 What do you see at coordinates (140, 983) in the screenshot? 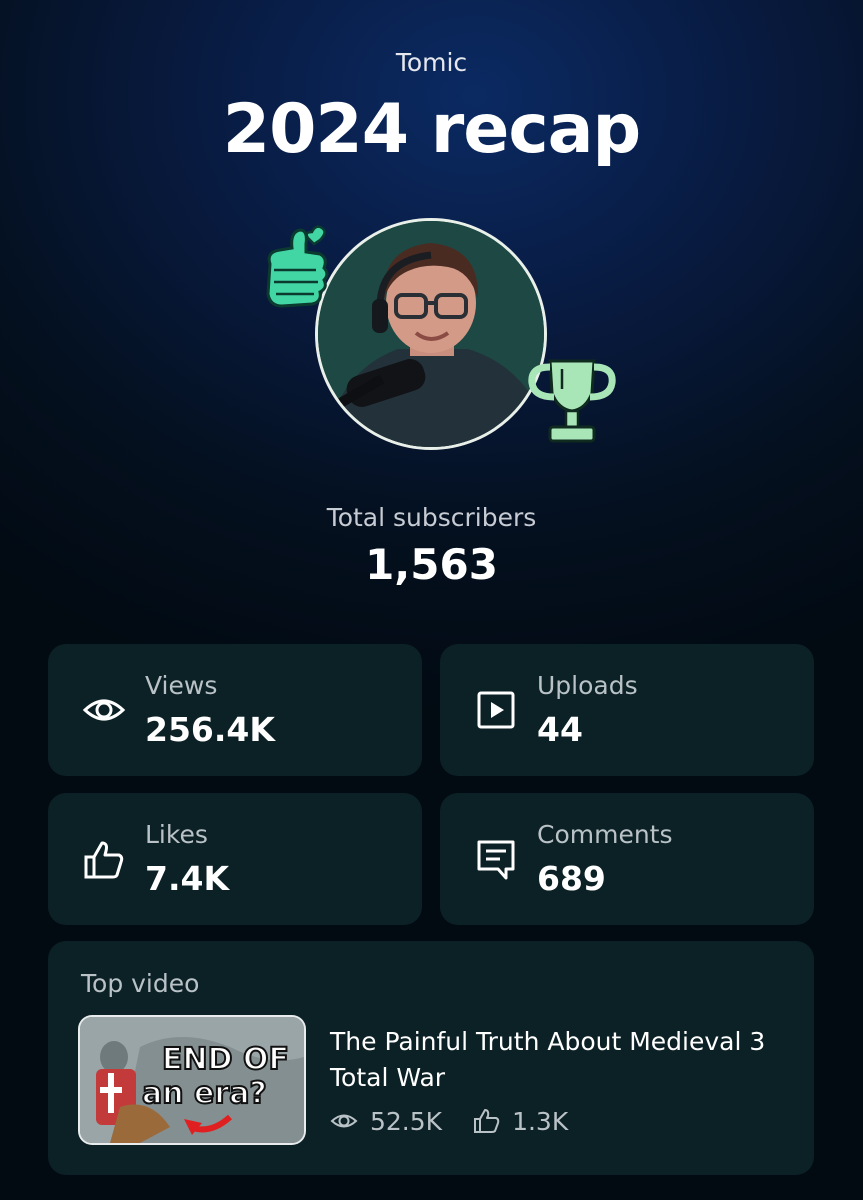
I see `top-video-label: Top video` at bounding box center [140, 983].